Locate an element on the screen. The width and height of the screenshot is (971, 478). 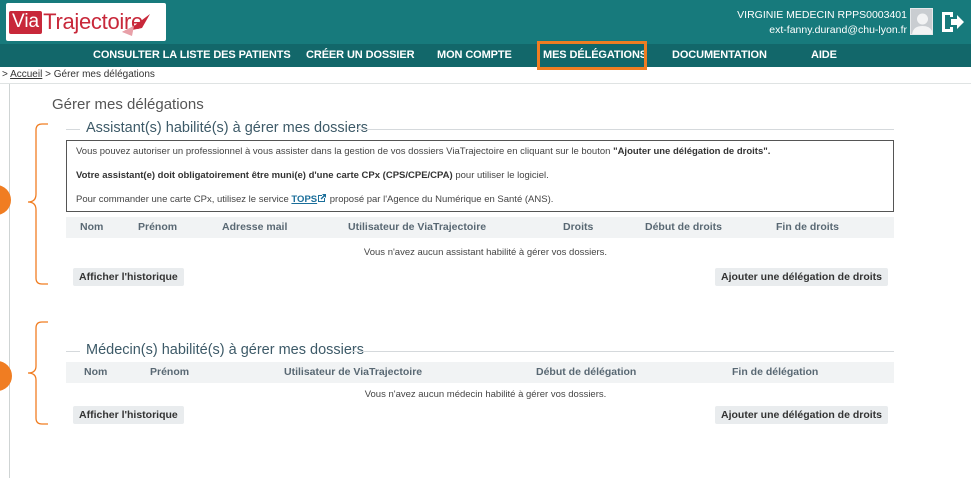
logout-icon is located at coordinates (952, 22).